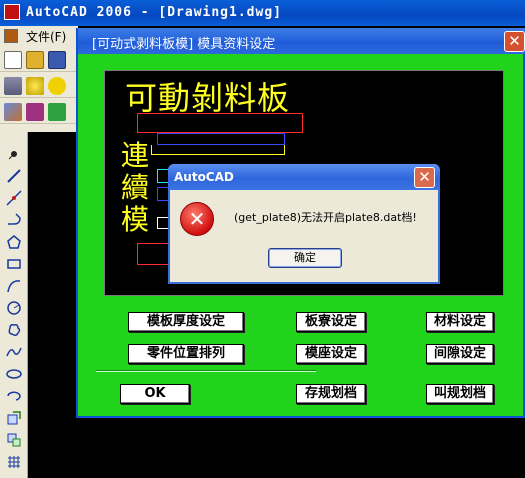  I want to click on error-ok-button: 确定, so click(305, 258).